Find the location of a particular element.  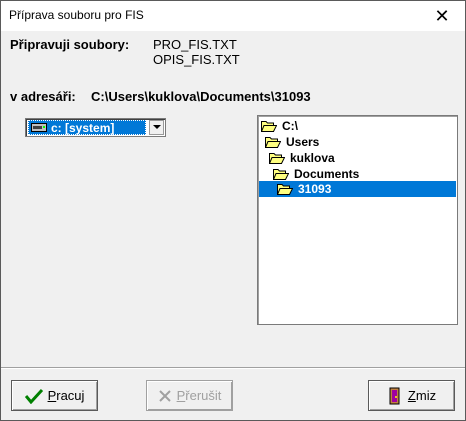

cancel-button: Zmiz is located at coordinates (411, 395).